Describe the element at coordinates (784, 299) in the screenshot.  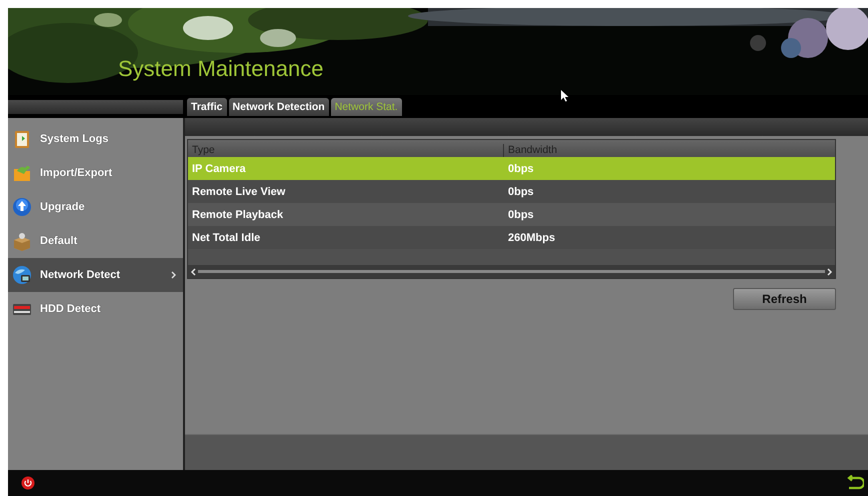
I see `refresh-button: Refresh` at that location.